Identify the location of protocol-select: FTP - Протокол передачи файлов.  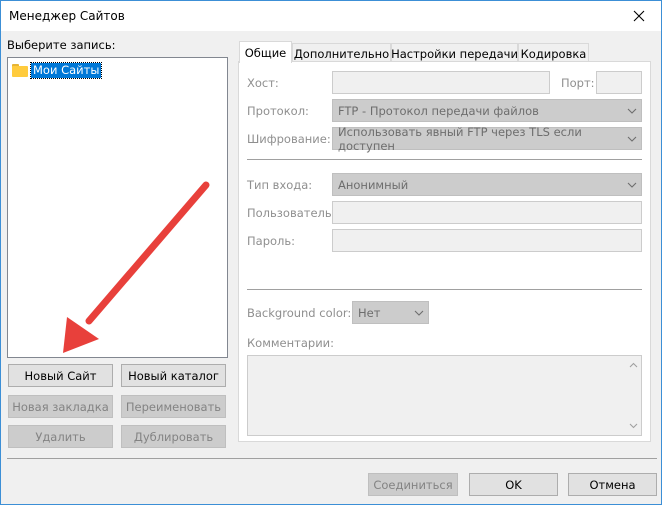
(487, 110).